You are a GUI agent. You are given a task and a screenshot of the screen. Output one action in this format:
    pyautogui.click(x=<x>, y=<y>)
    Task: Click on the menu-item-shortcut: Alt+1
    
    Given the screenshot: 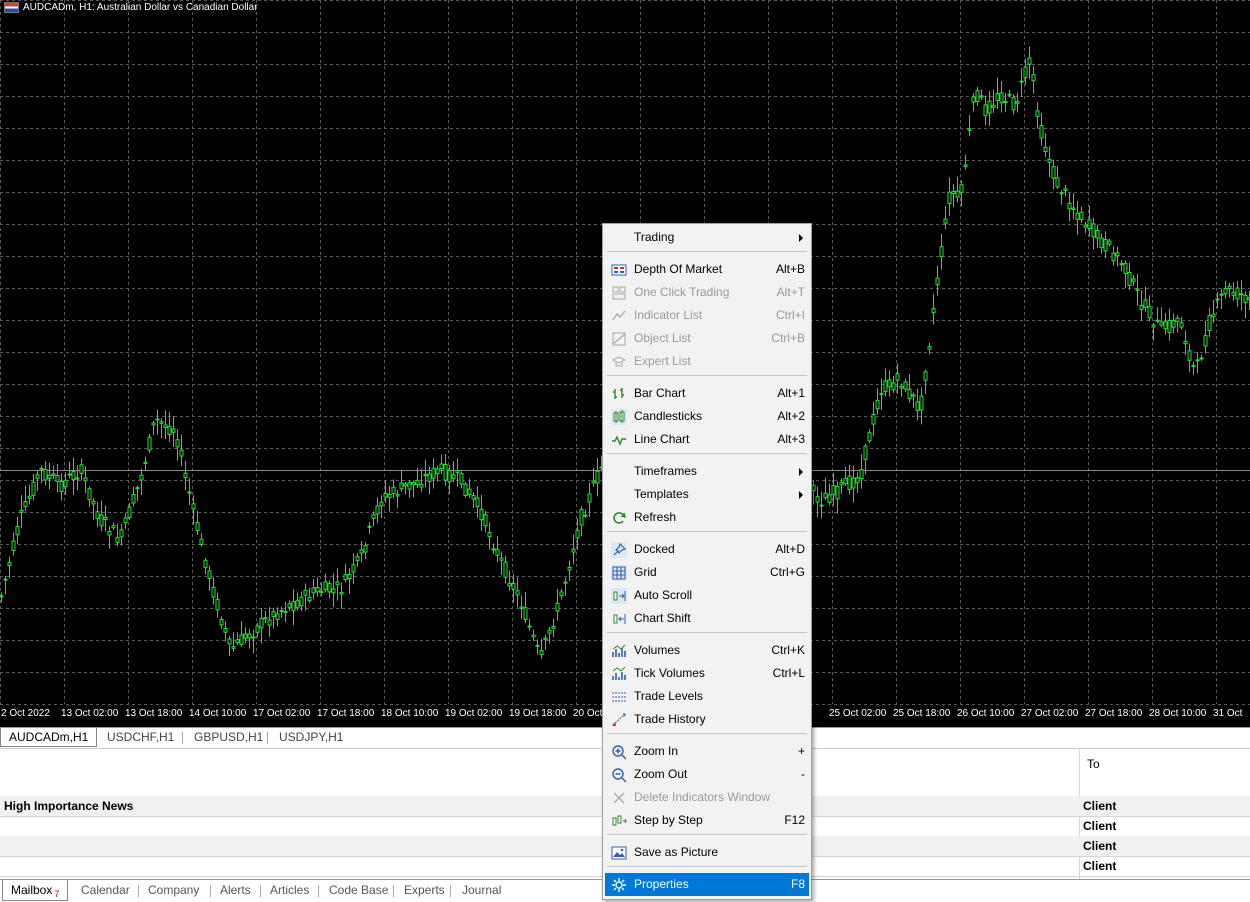 What is the action you would take?
    pyautogui.click(x=791, y=393)
    